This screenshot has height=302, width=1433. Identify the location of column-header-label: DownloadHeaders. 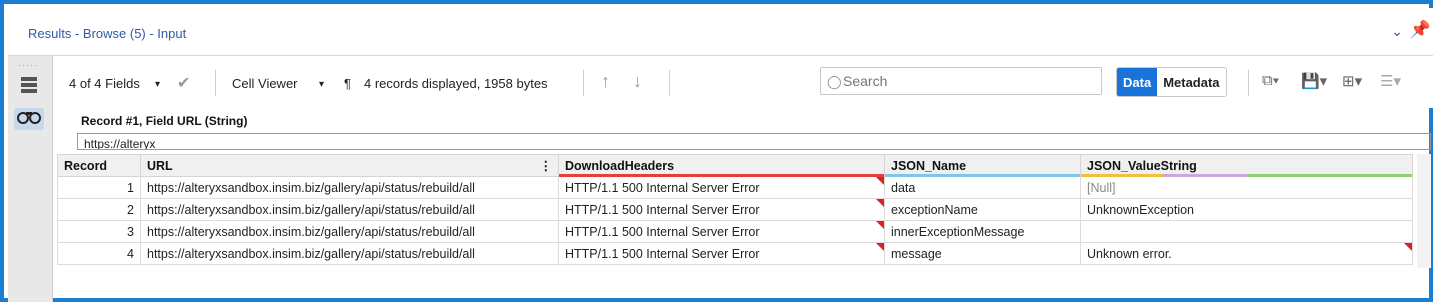
(620, 165).